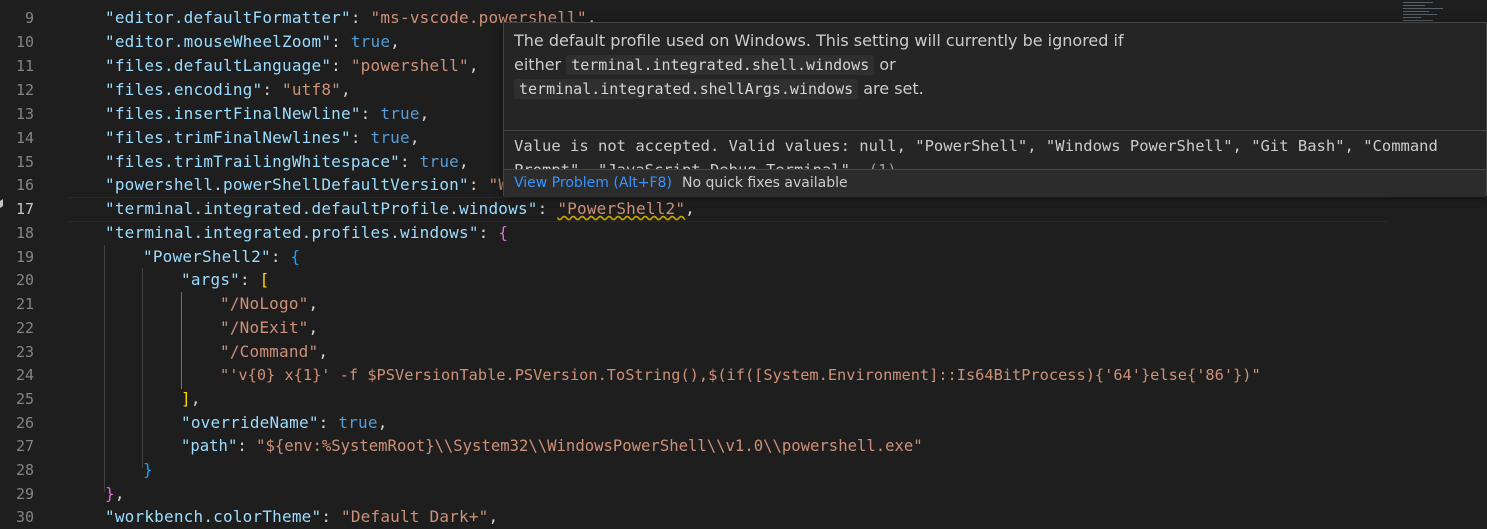 The image size is (1487, 529). I want to click on inline-code: terminal.integrated.shell.windows, so click(720, 65).